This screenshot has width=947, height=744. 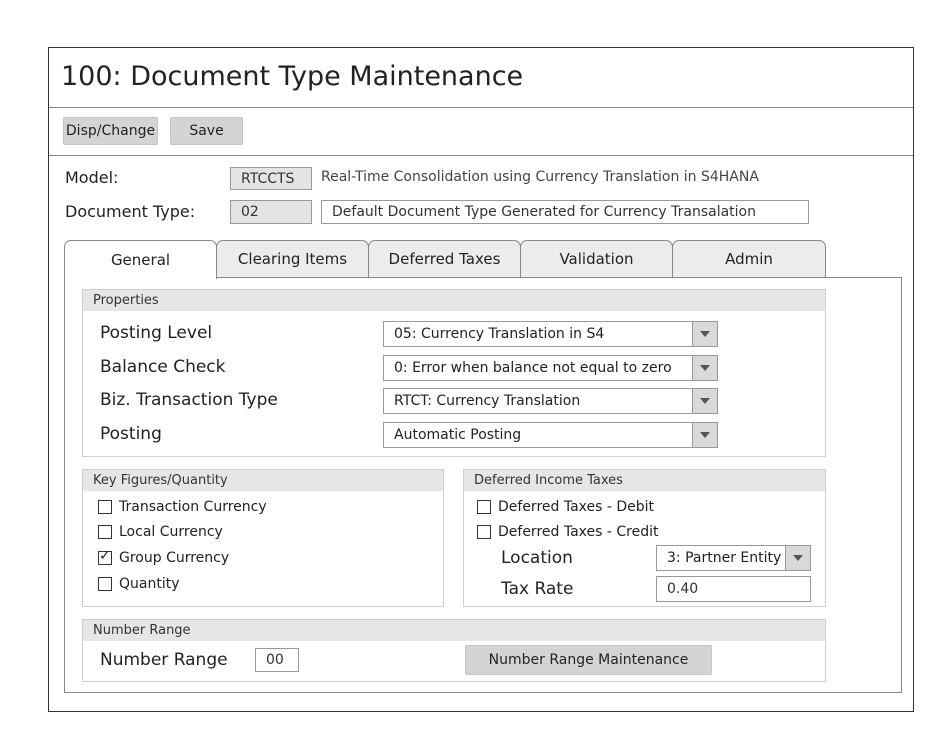 I want to click on quantity-checkbox: Quantity, so click(x=139, y=584).